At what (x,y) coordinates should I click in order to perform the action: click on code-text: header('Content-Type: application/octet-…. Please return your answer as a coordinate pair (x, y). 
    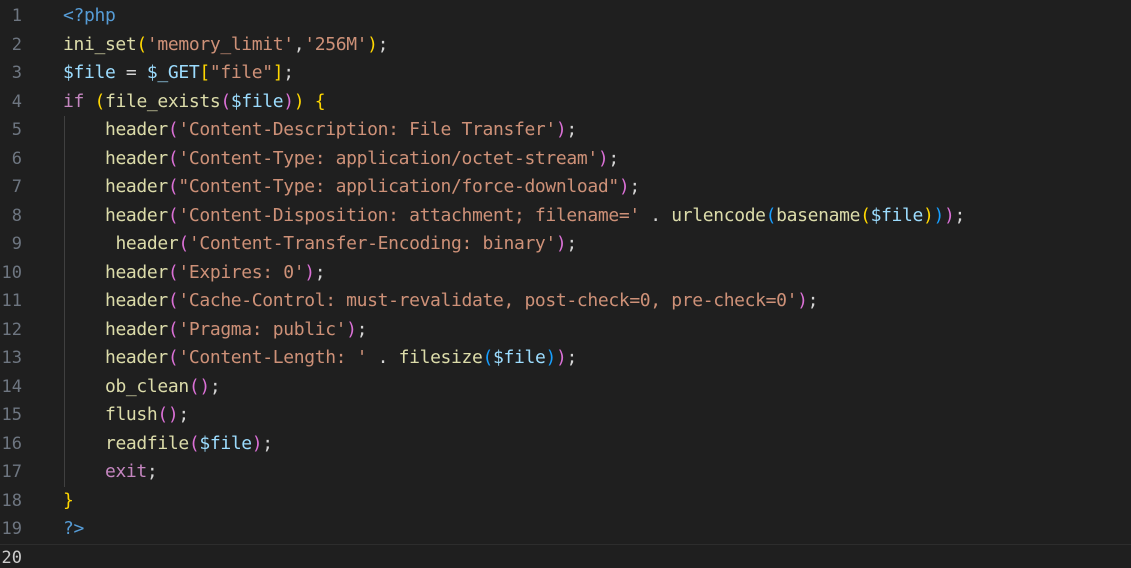
    Looking at the image, I should click on (341, 159).